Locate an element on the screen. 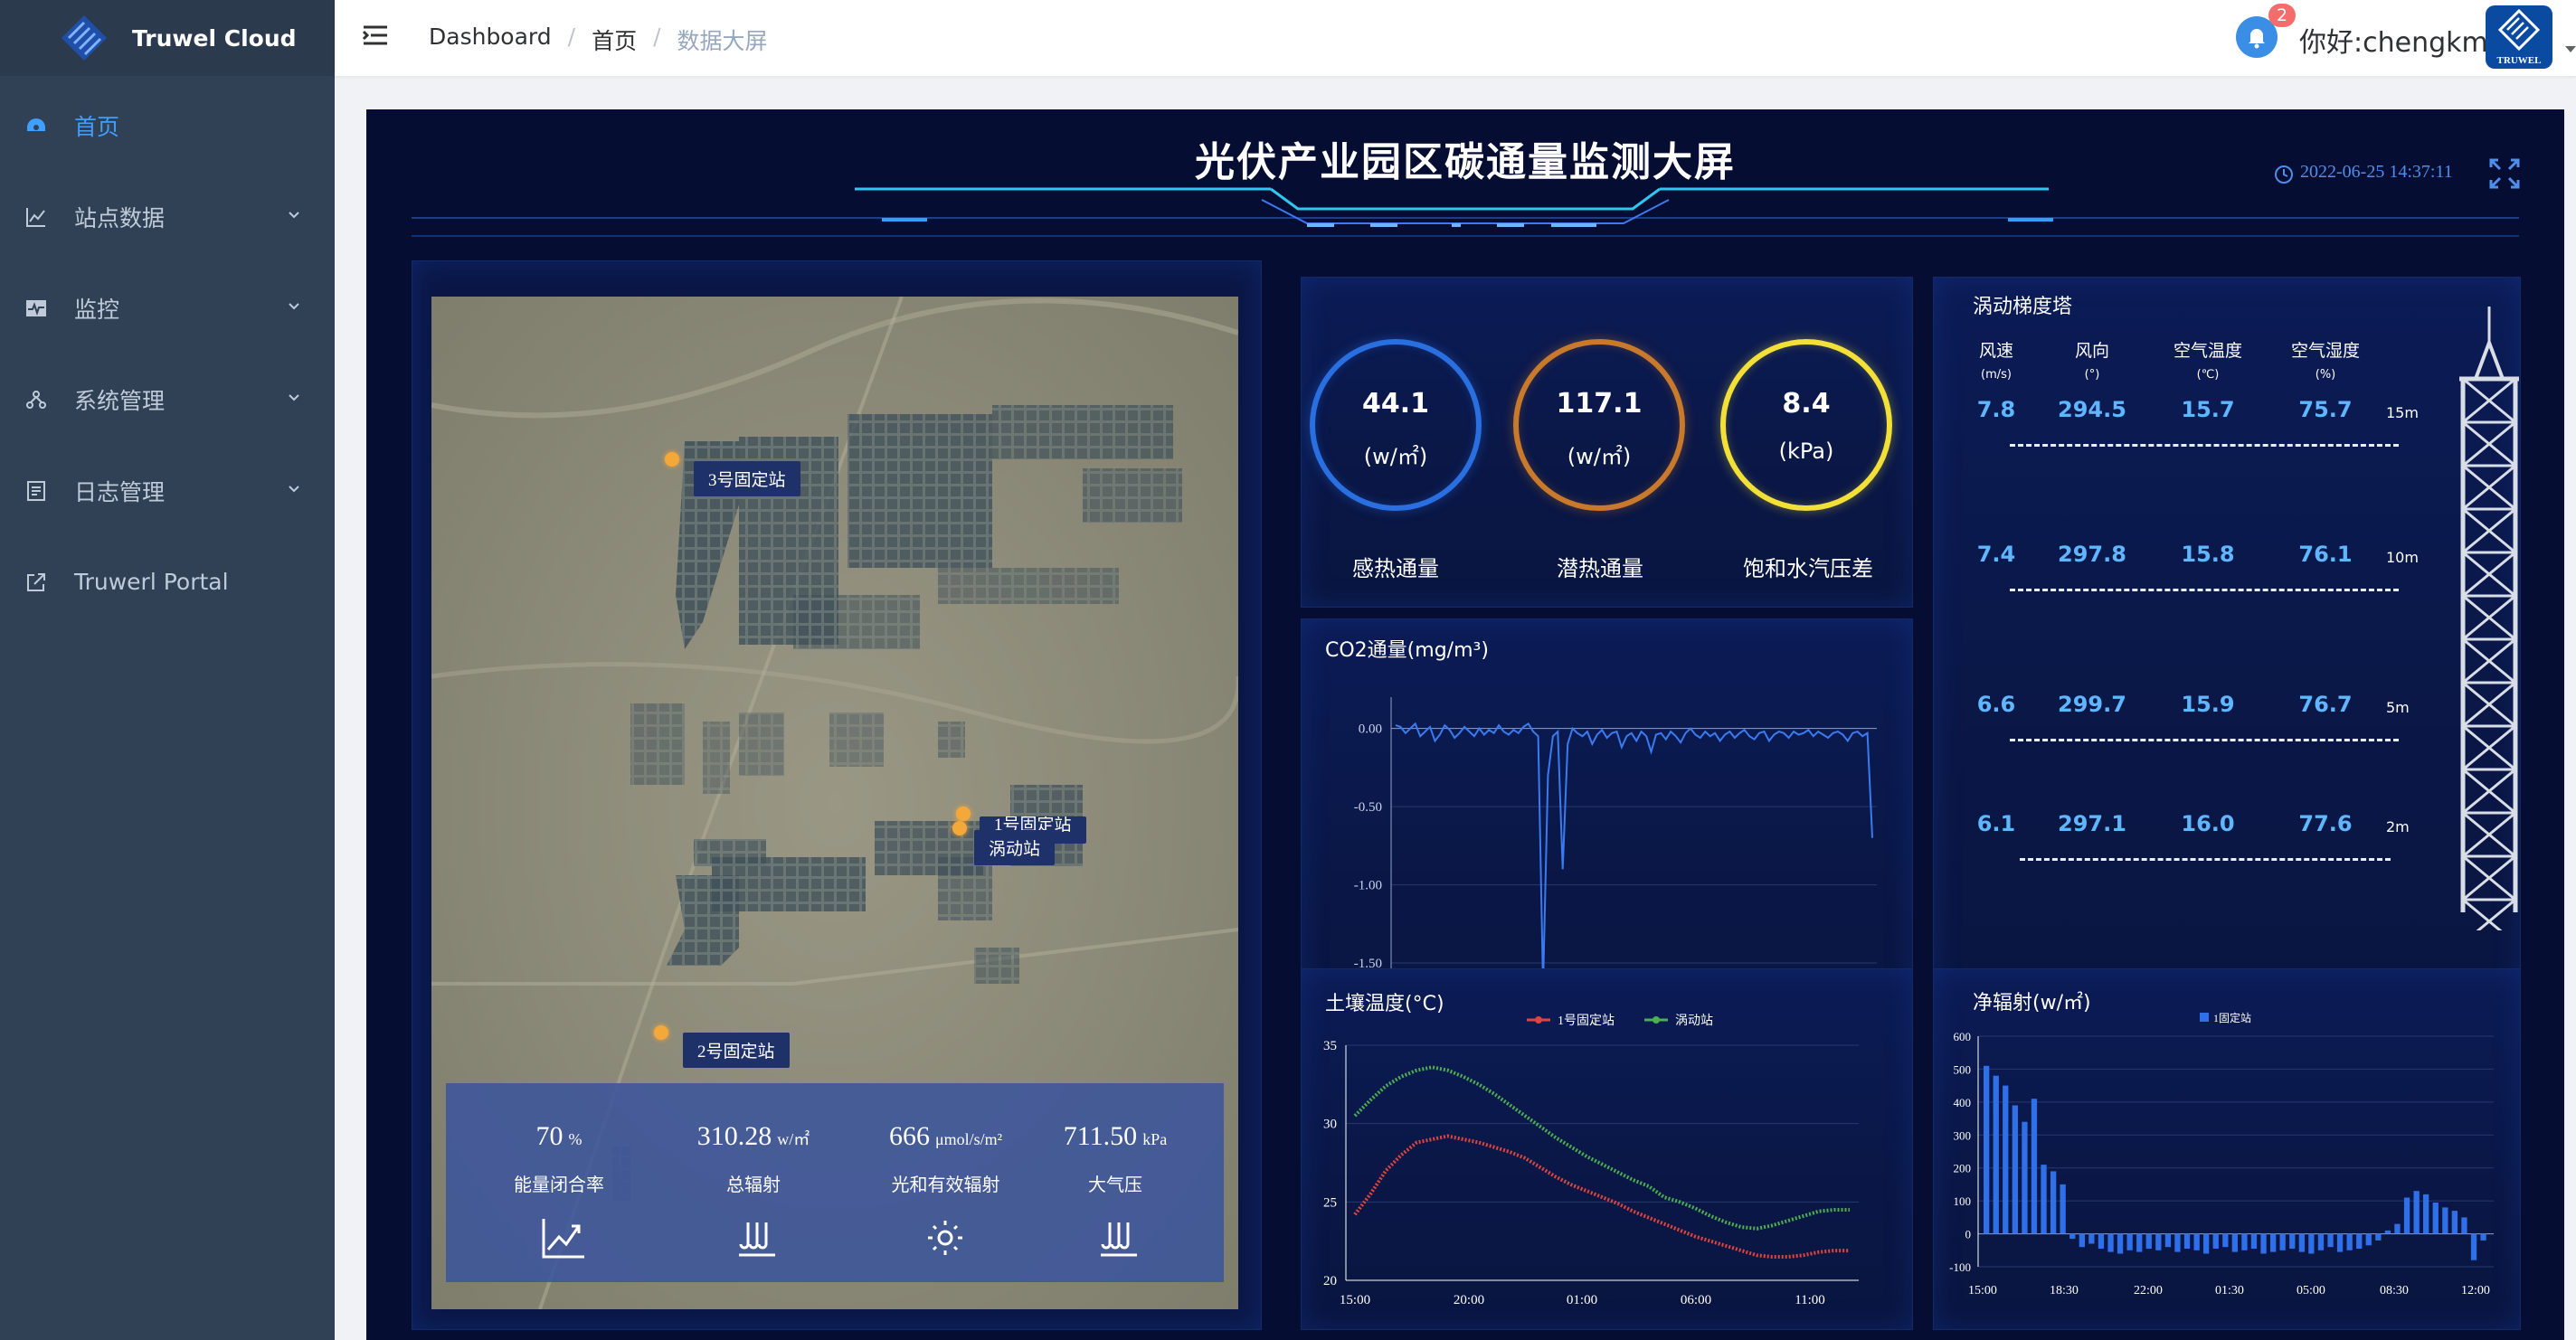 This screenshot has height=1340, width=2576. co2-title: CO2通量(mg/m³) is located at coordinates (1407, 650).